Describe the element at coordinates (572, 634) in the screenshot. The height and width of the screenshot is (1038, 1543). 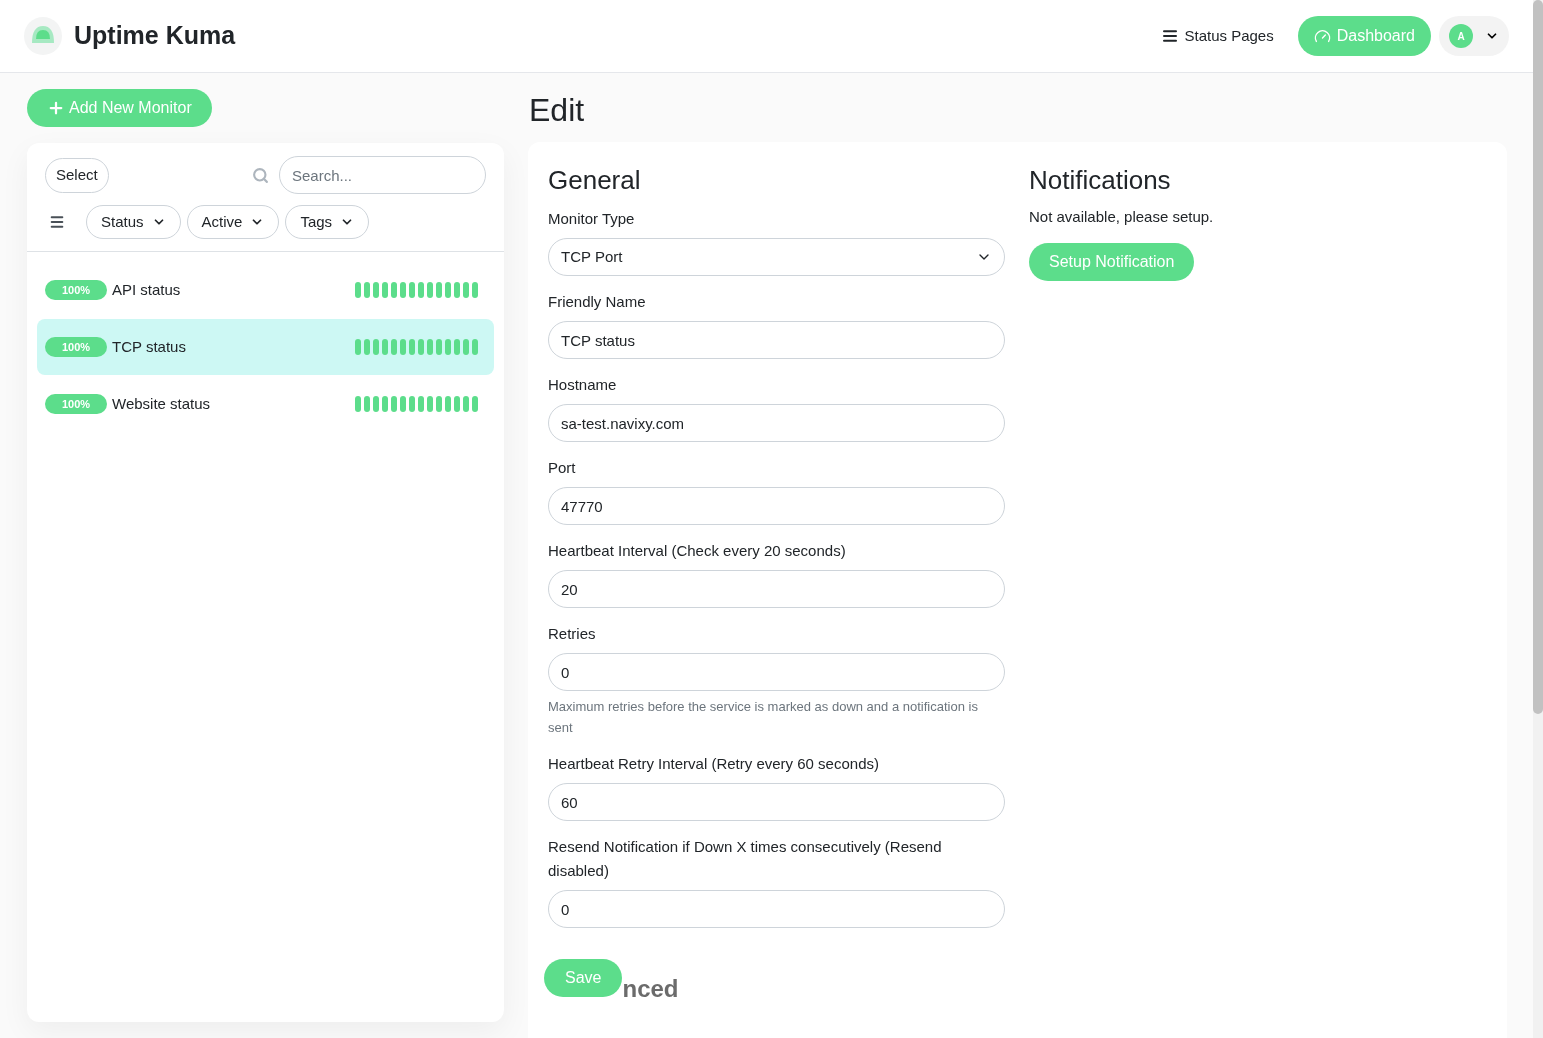
I see `field-label: Retries` at that location.